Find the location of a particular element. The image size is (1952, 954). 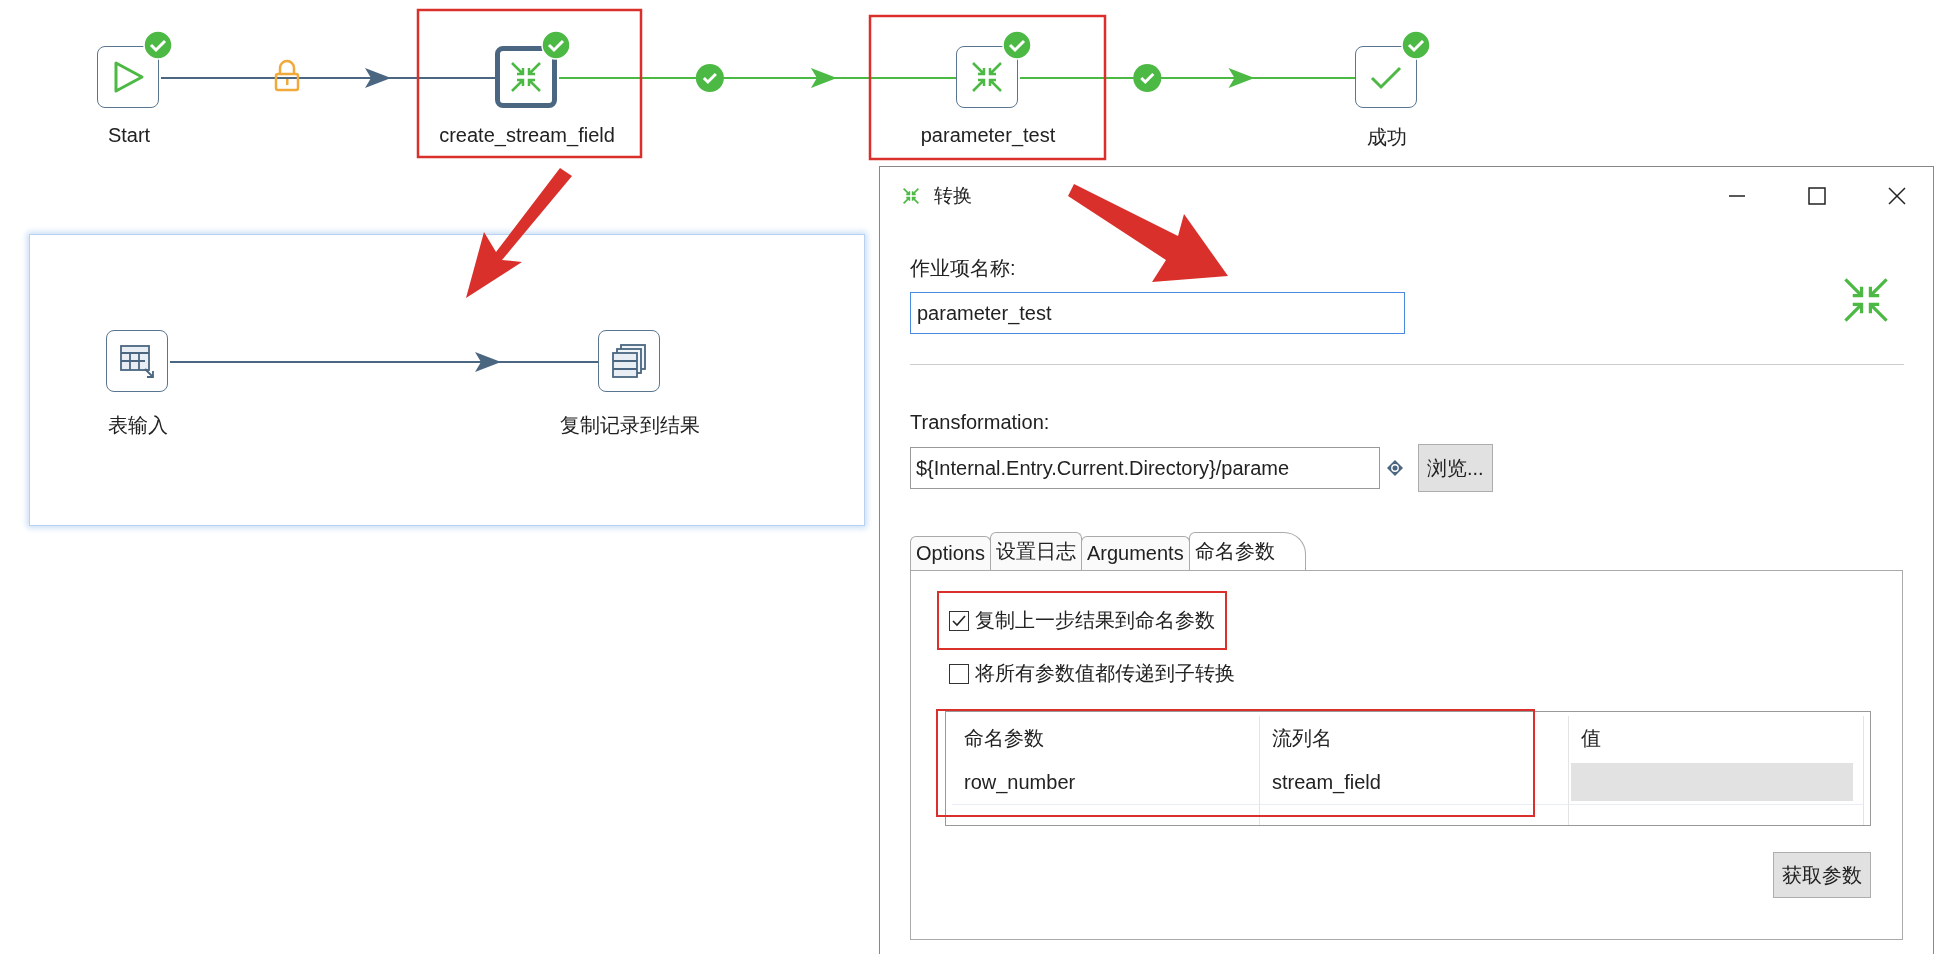

get-parameters-button: 获取参数 is located at coordinates (1822, 875).